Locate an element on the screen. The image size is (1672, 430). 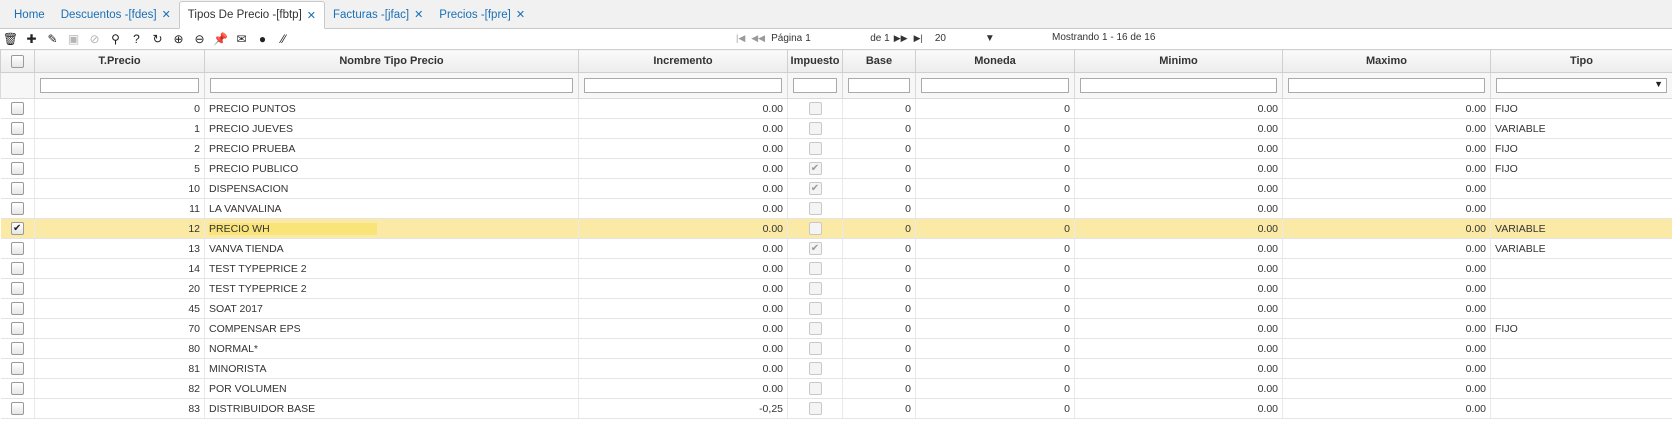
edit-icon: ✎ is located at coordinates (52, 39).